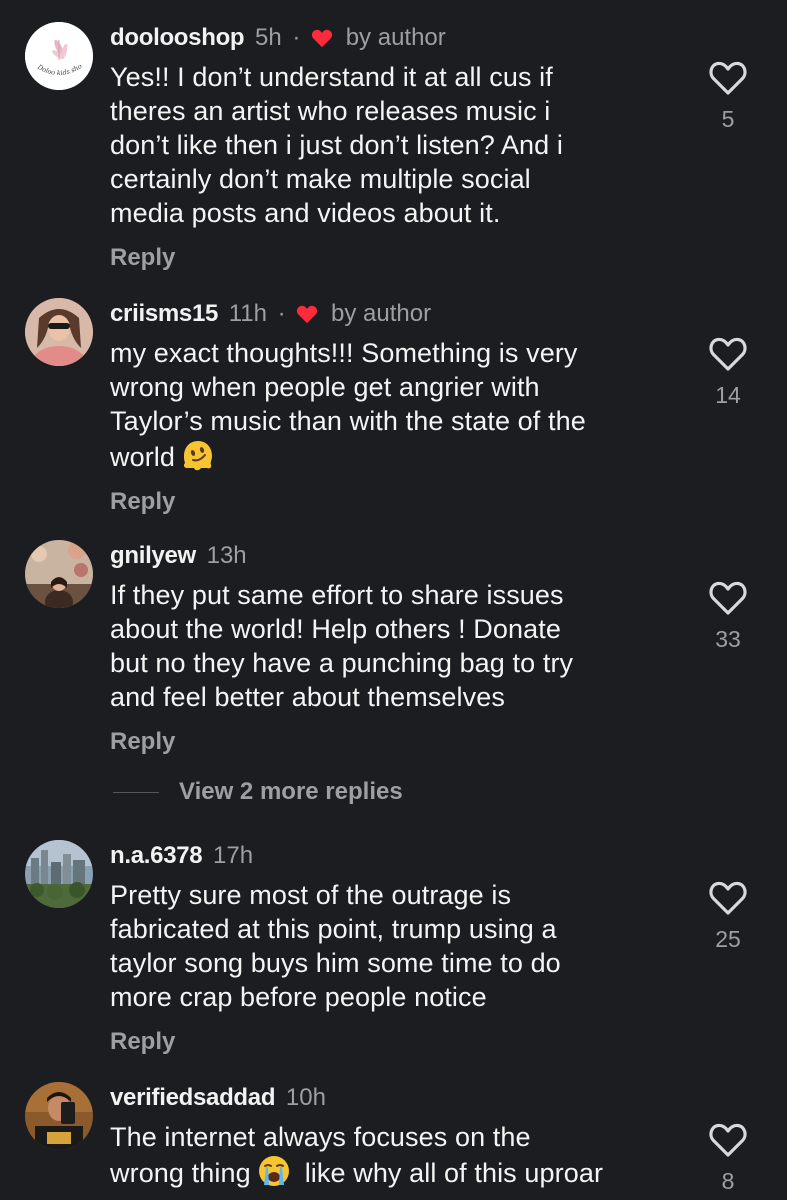 The width and height of the screenshot is (787, 1200). What do you see at coordinates (233, 855) in the screenshot?
I see `timestamp: 17h` at bounding box center [233, 855].